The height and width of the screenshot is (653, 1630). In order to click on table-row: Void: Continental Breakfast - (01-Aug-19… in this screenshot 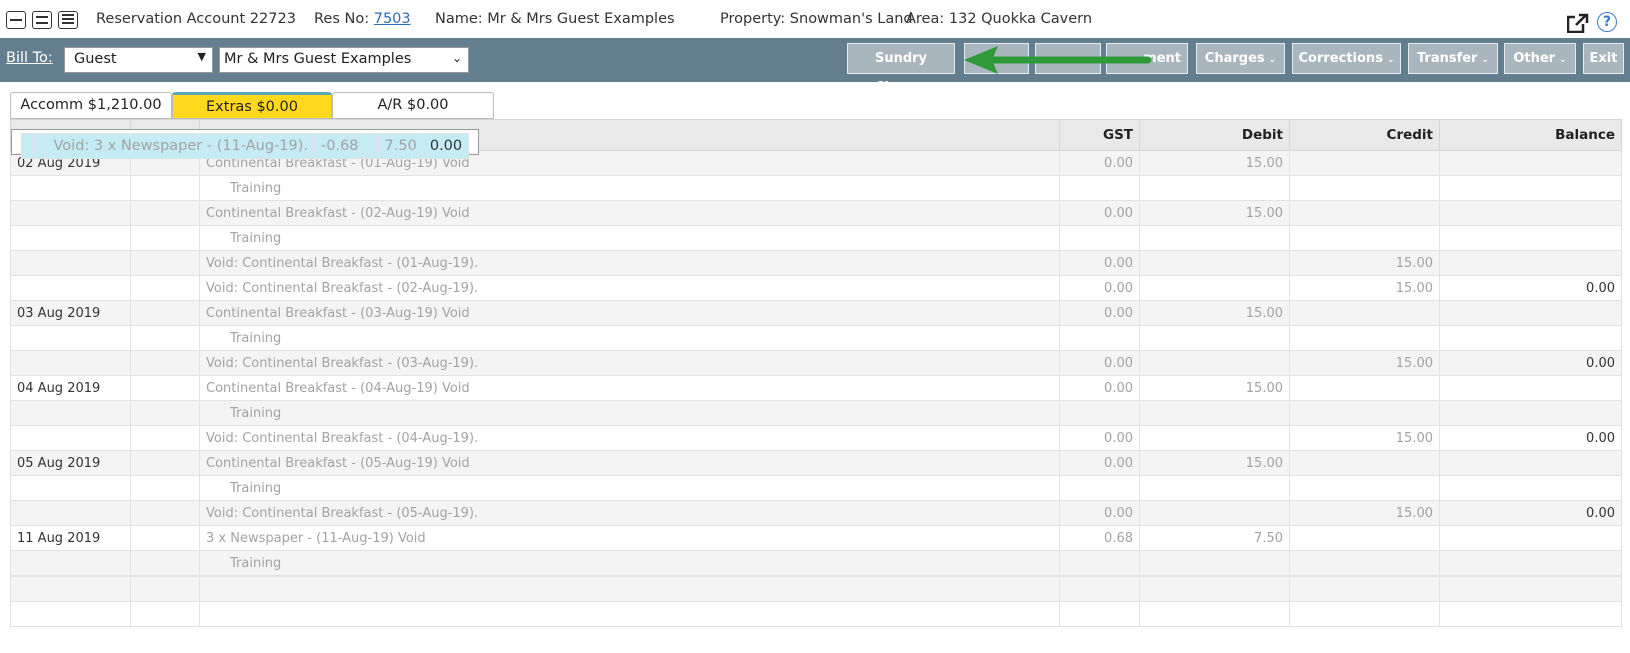, I will do `click(816, 263)`.